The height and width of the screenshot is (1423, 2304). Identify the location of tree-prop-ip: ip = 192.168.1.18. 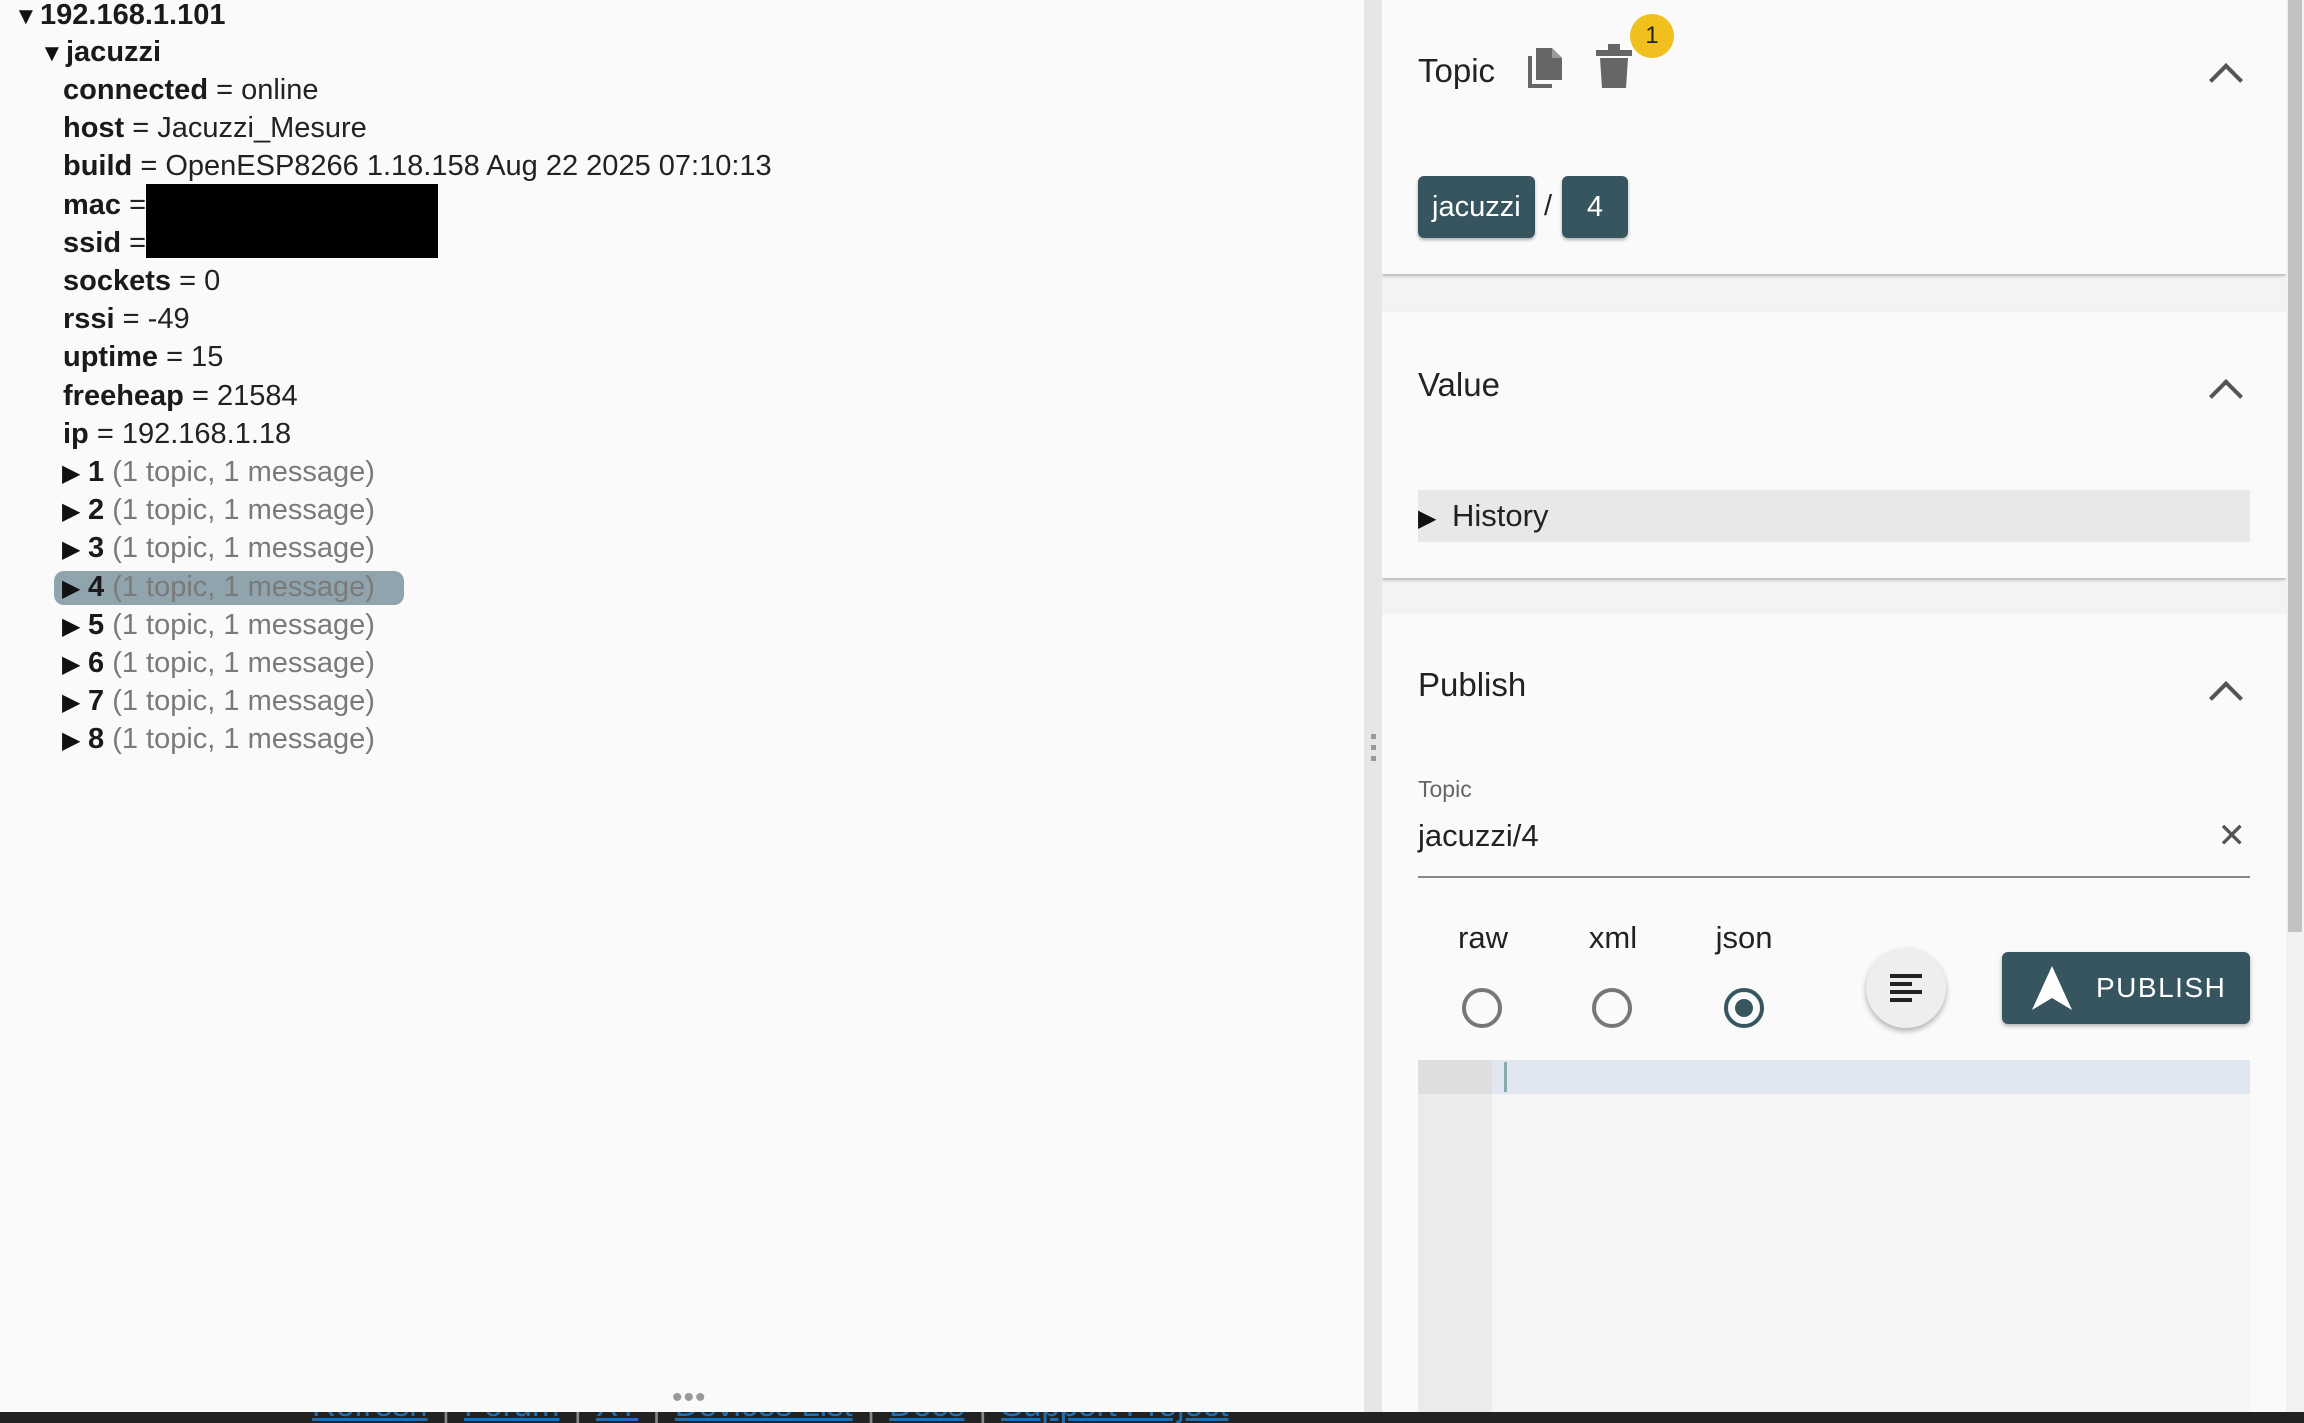
(177, 434).